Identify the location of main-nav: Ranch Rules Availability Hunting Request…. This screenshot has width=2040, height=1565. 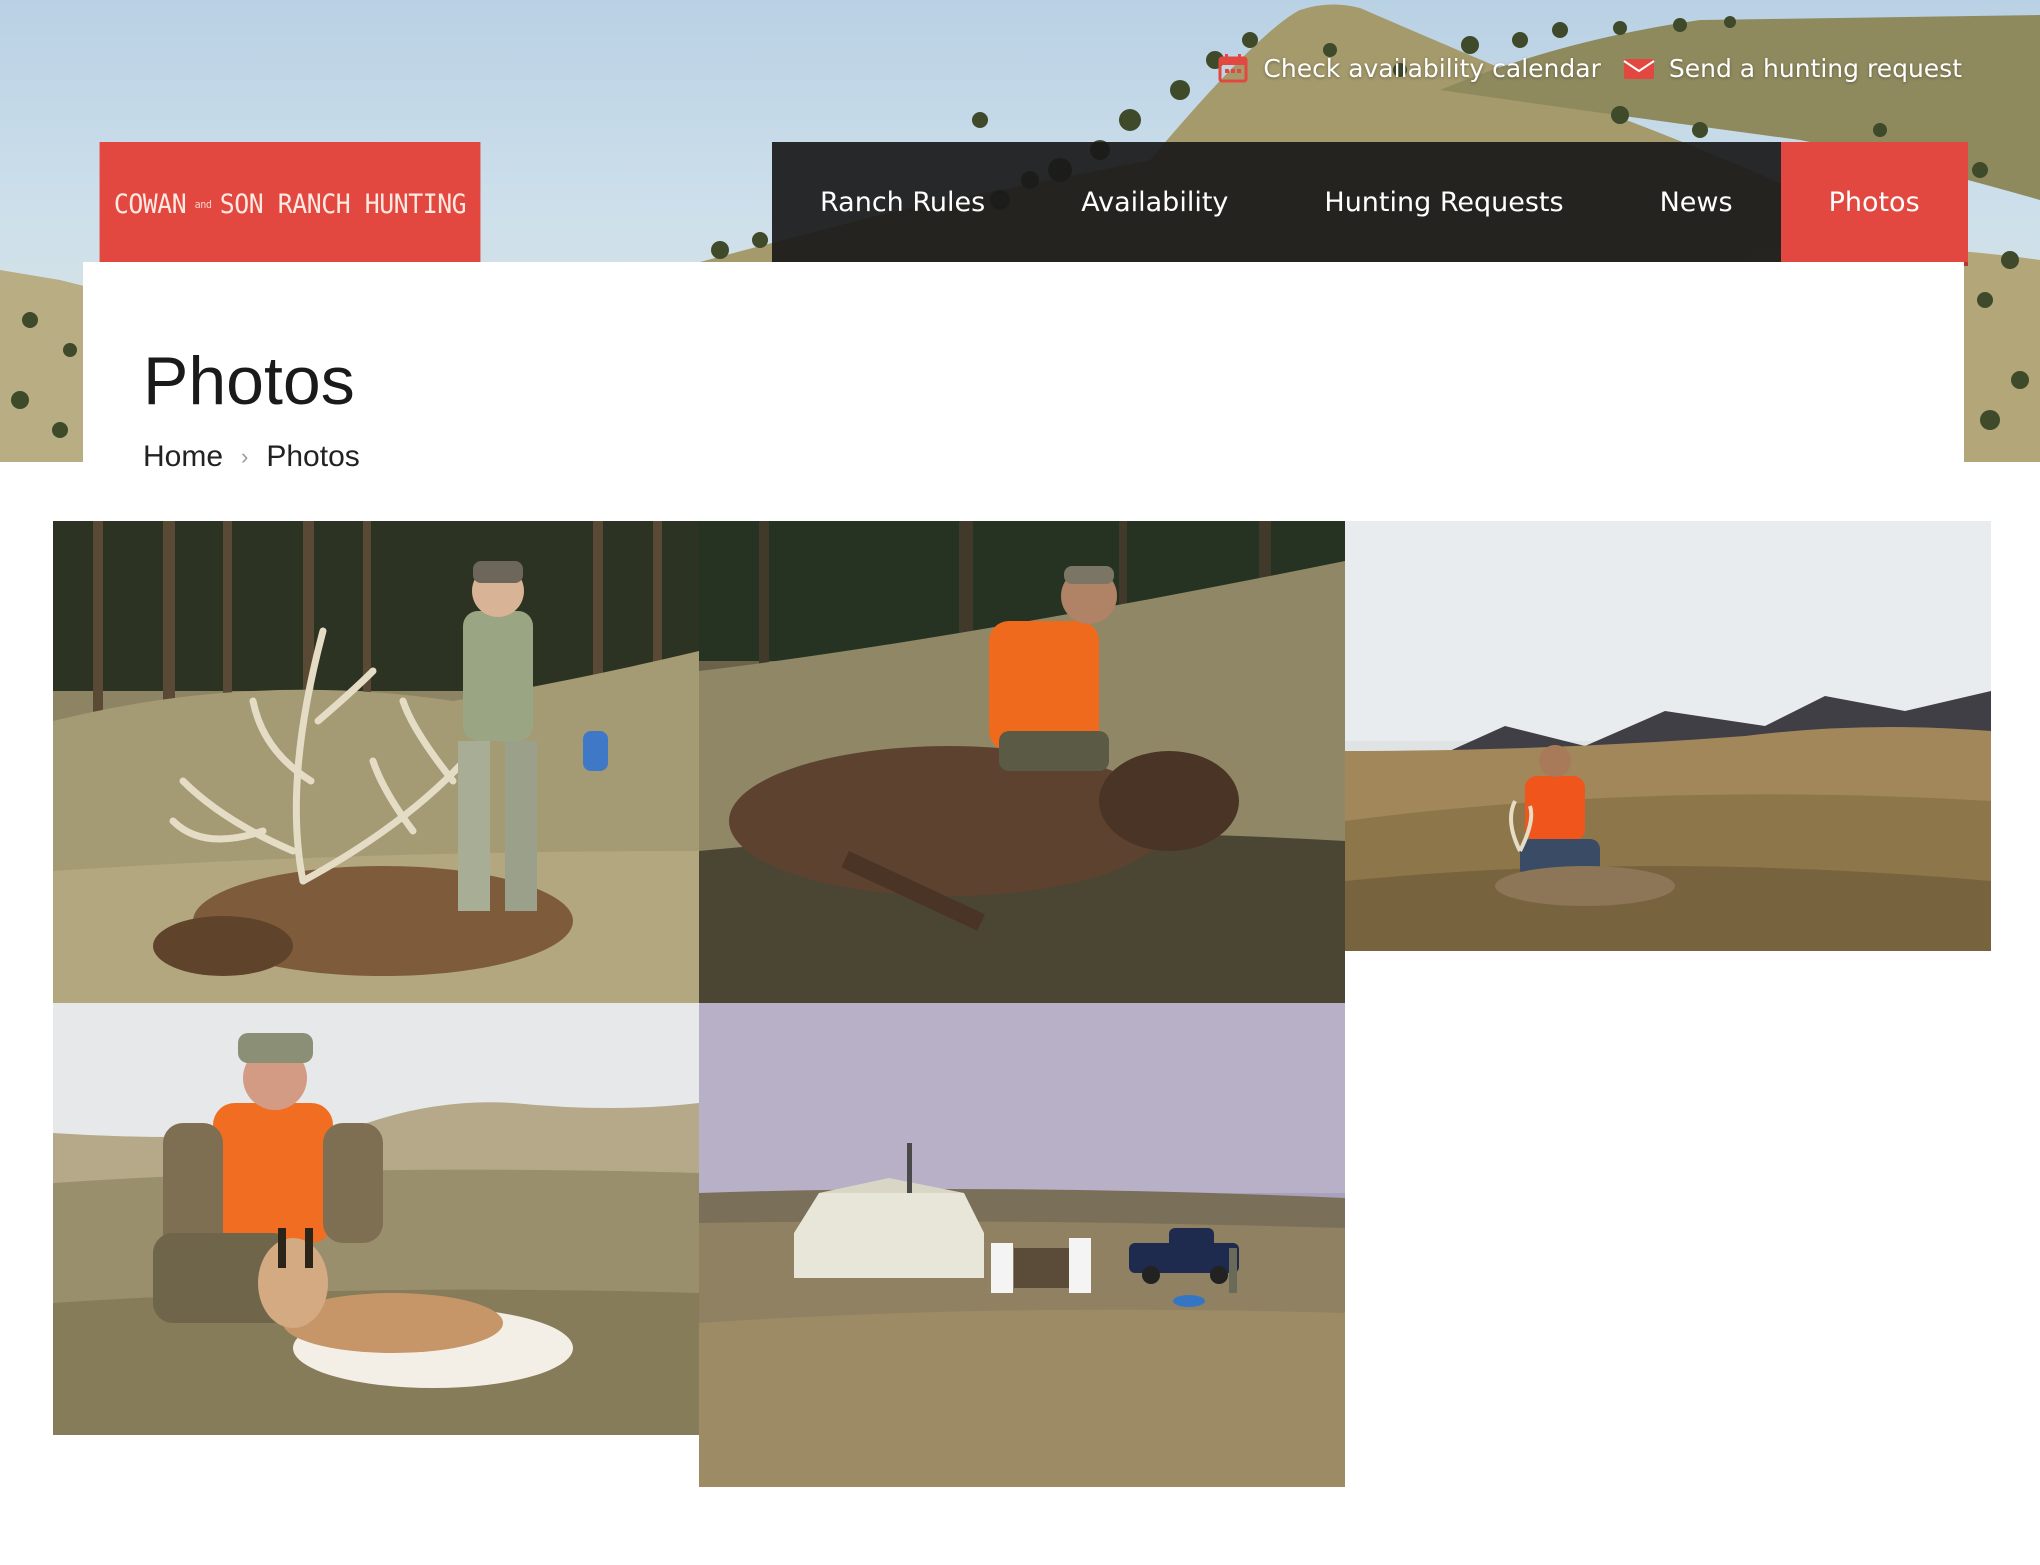
(1370, 204).